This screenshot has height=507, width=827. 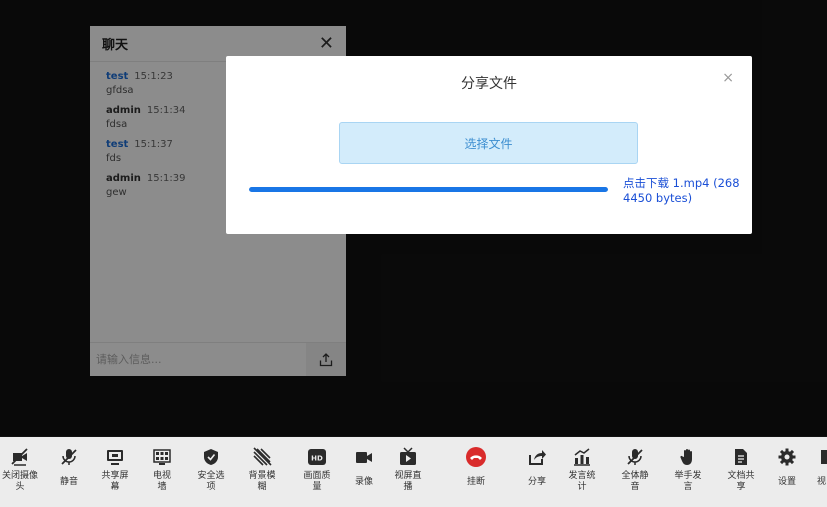 I want to click on toolbar-label: 静音, so click(x=68, y=482).